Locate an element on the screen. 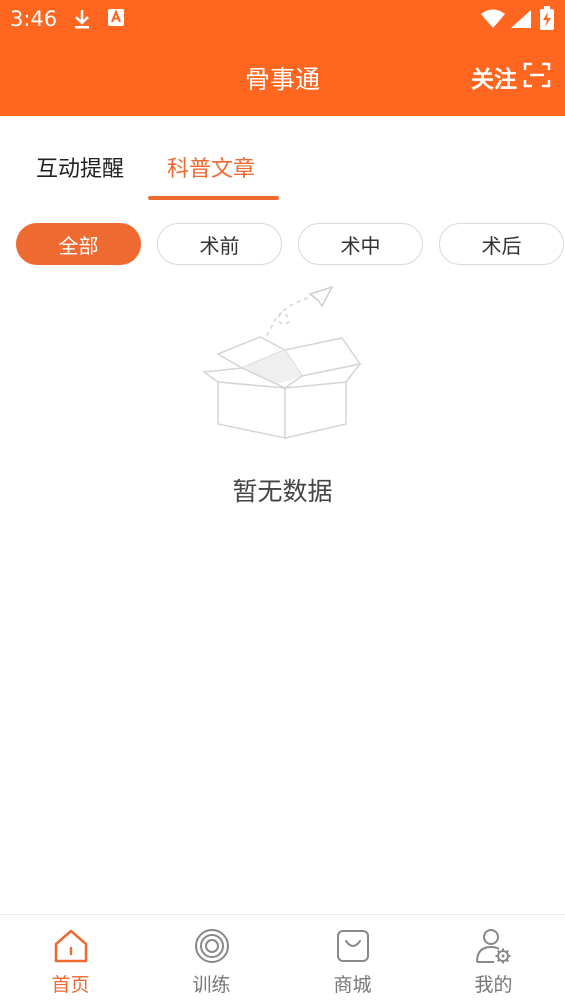 The width and height of the screenshot is (565, 1004). follow-scan-button: 关注 is located at coordinates (511, 77).